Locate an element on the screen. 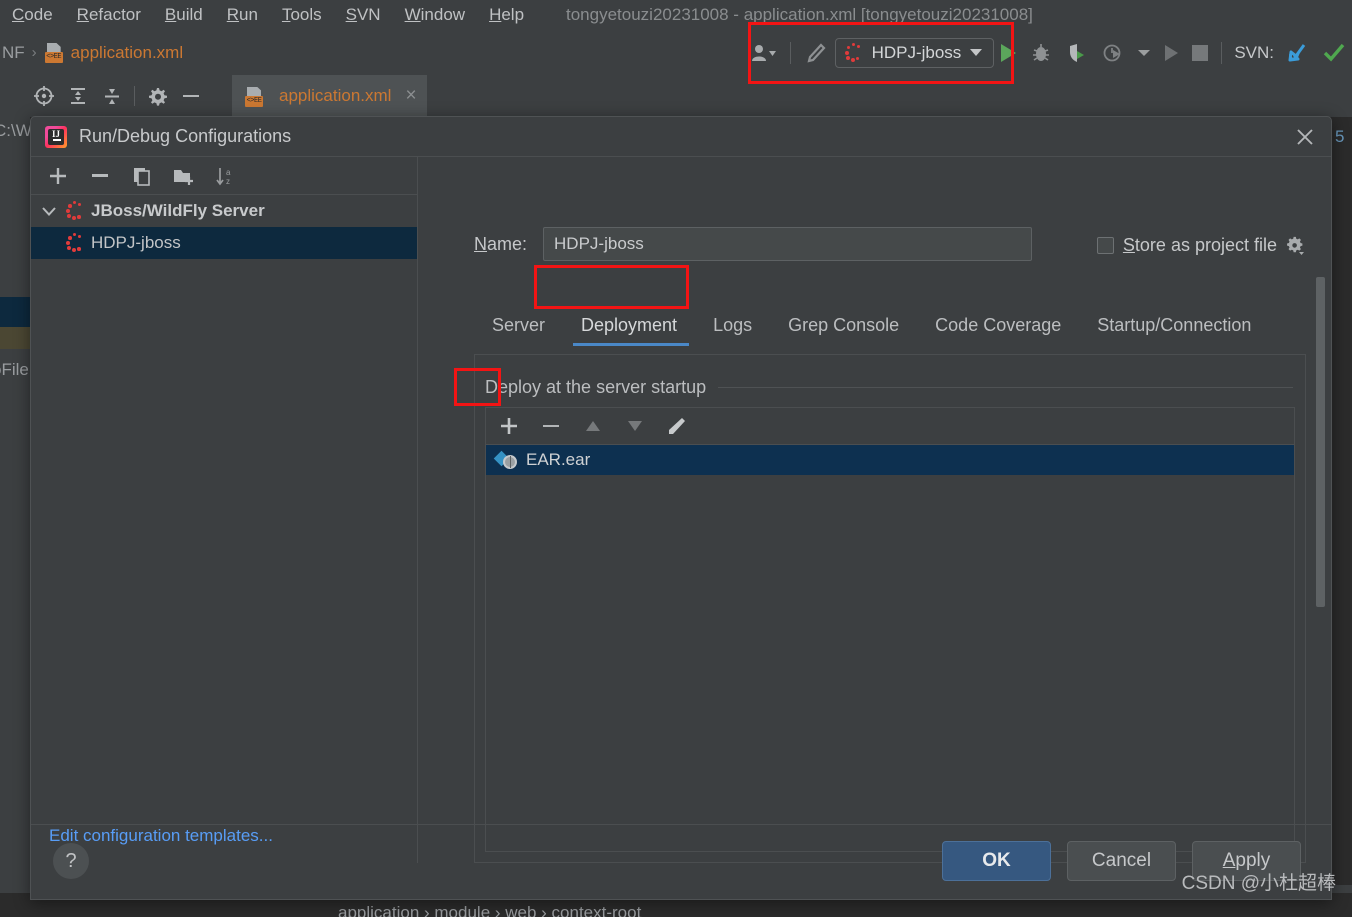 The height and width of the screenshot is (917, 1352). content-scrollbar is located at coordinates (1320, 442).